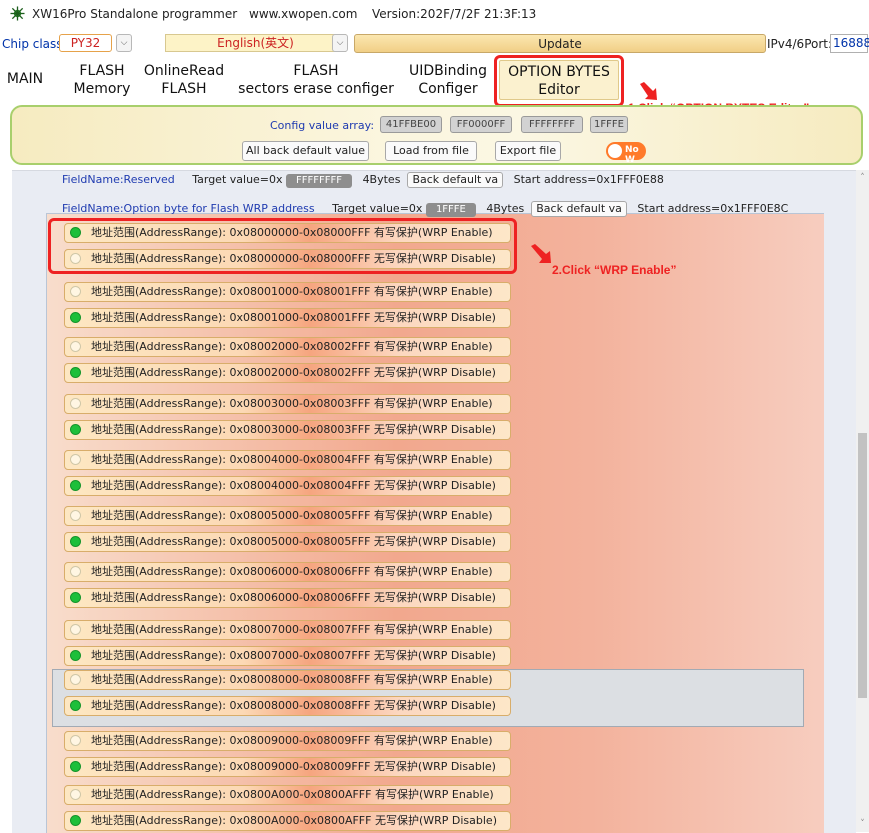 The image size is (869, 833). Describe the element at coordinates (34, 44) in the screenshot. I see `chip-class-label: Chip class:` at that location.